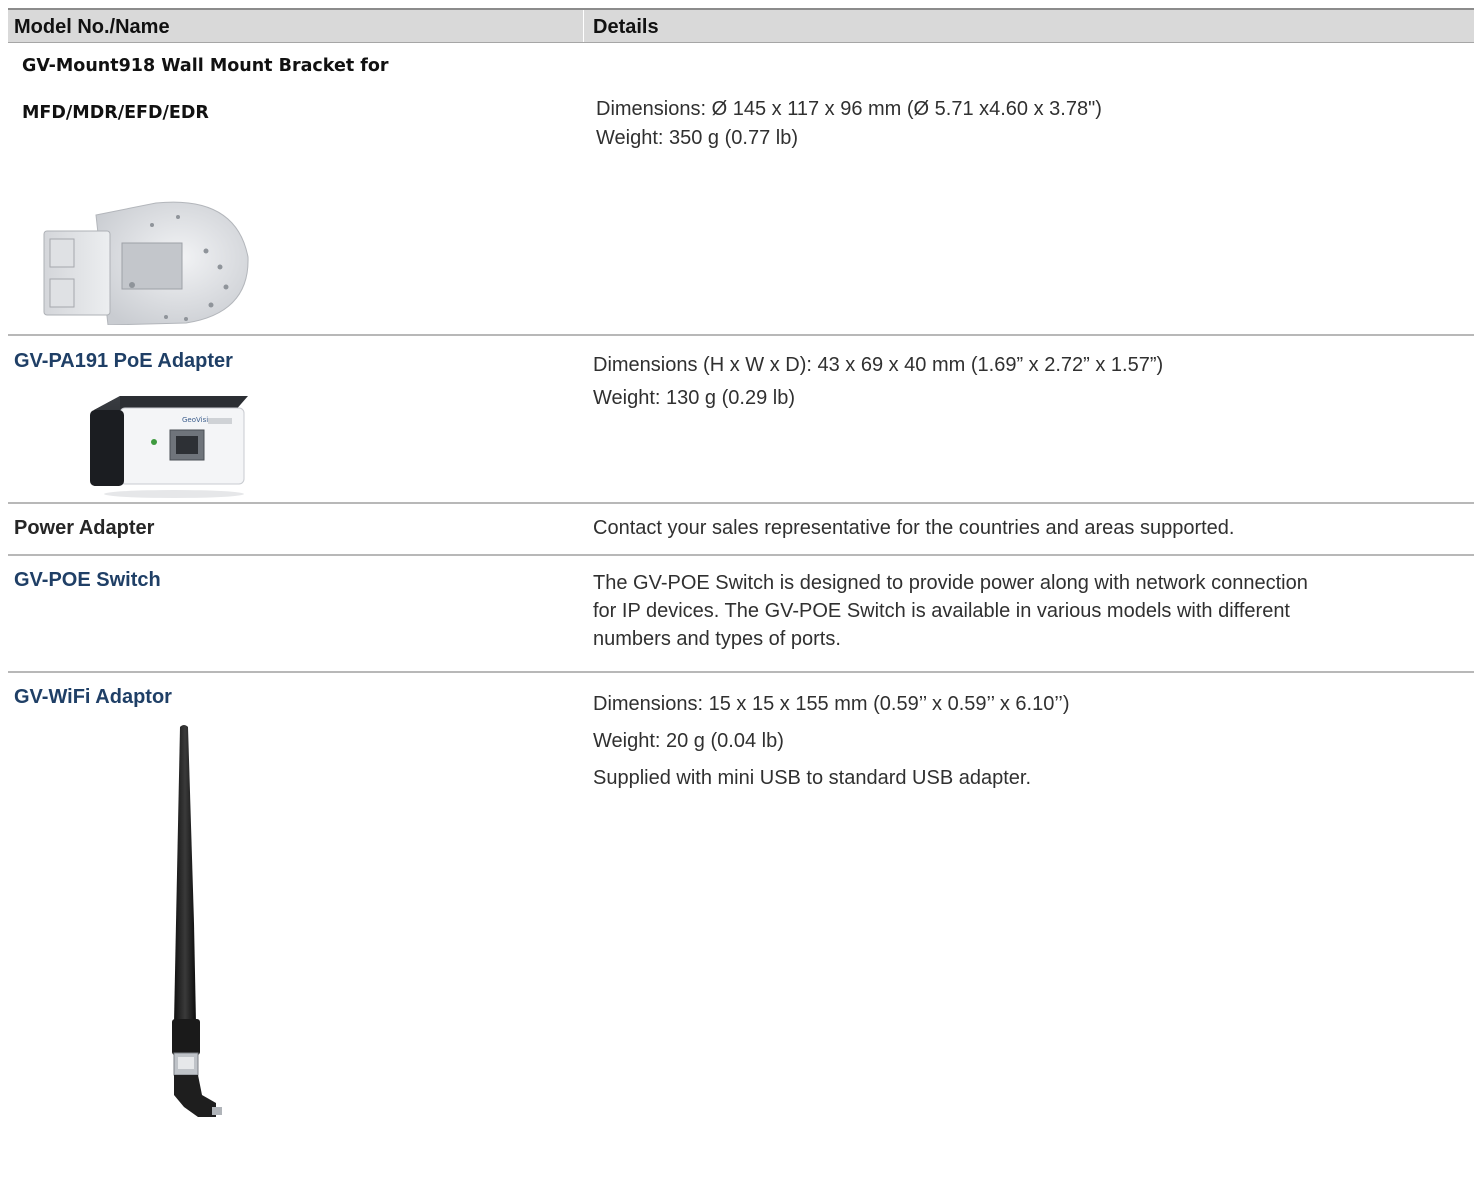 This screenshot has height=1184, width=1482. I want to click on row-name: GV-PA191 PoE Adapter, so click(123, 361).